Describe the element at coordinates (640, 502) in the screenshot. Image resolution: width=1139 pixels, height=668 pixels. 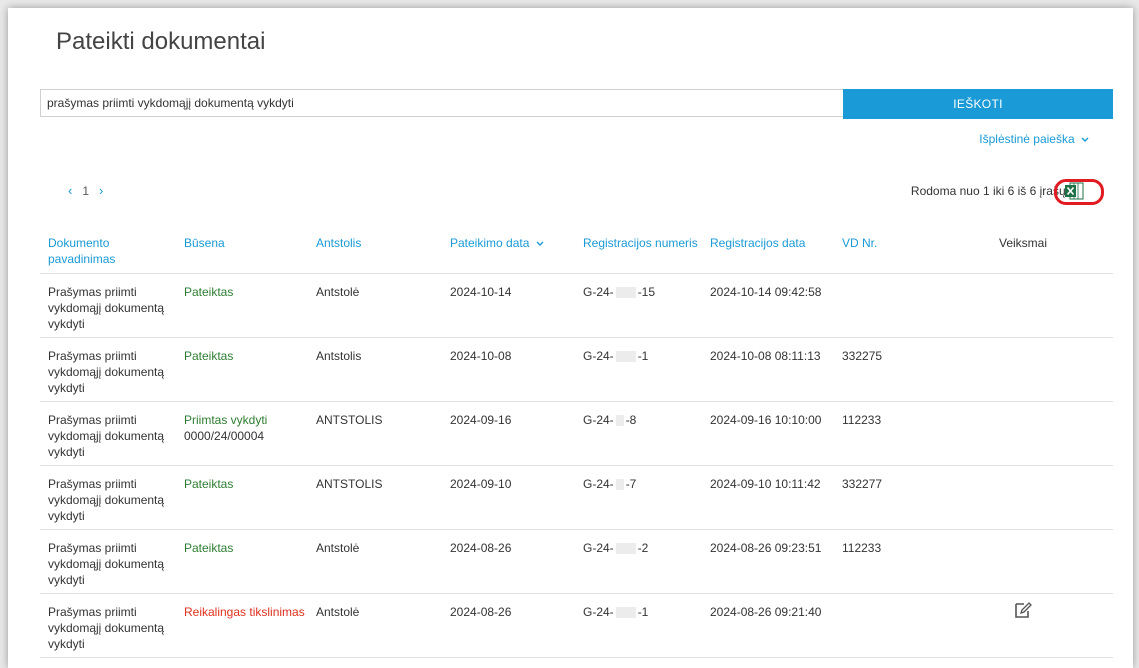
I see `reg-number-cell: G-24- -7` at that location.